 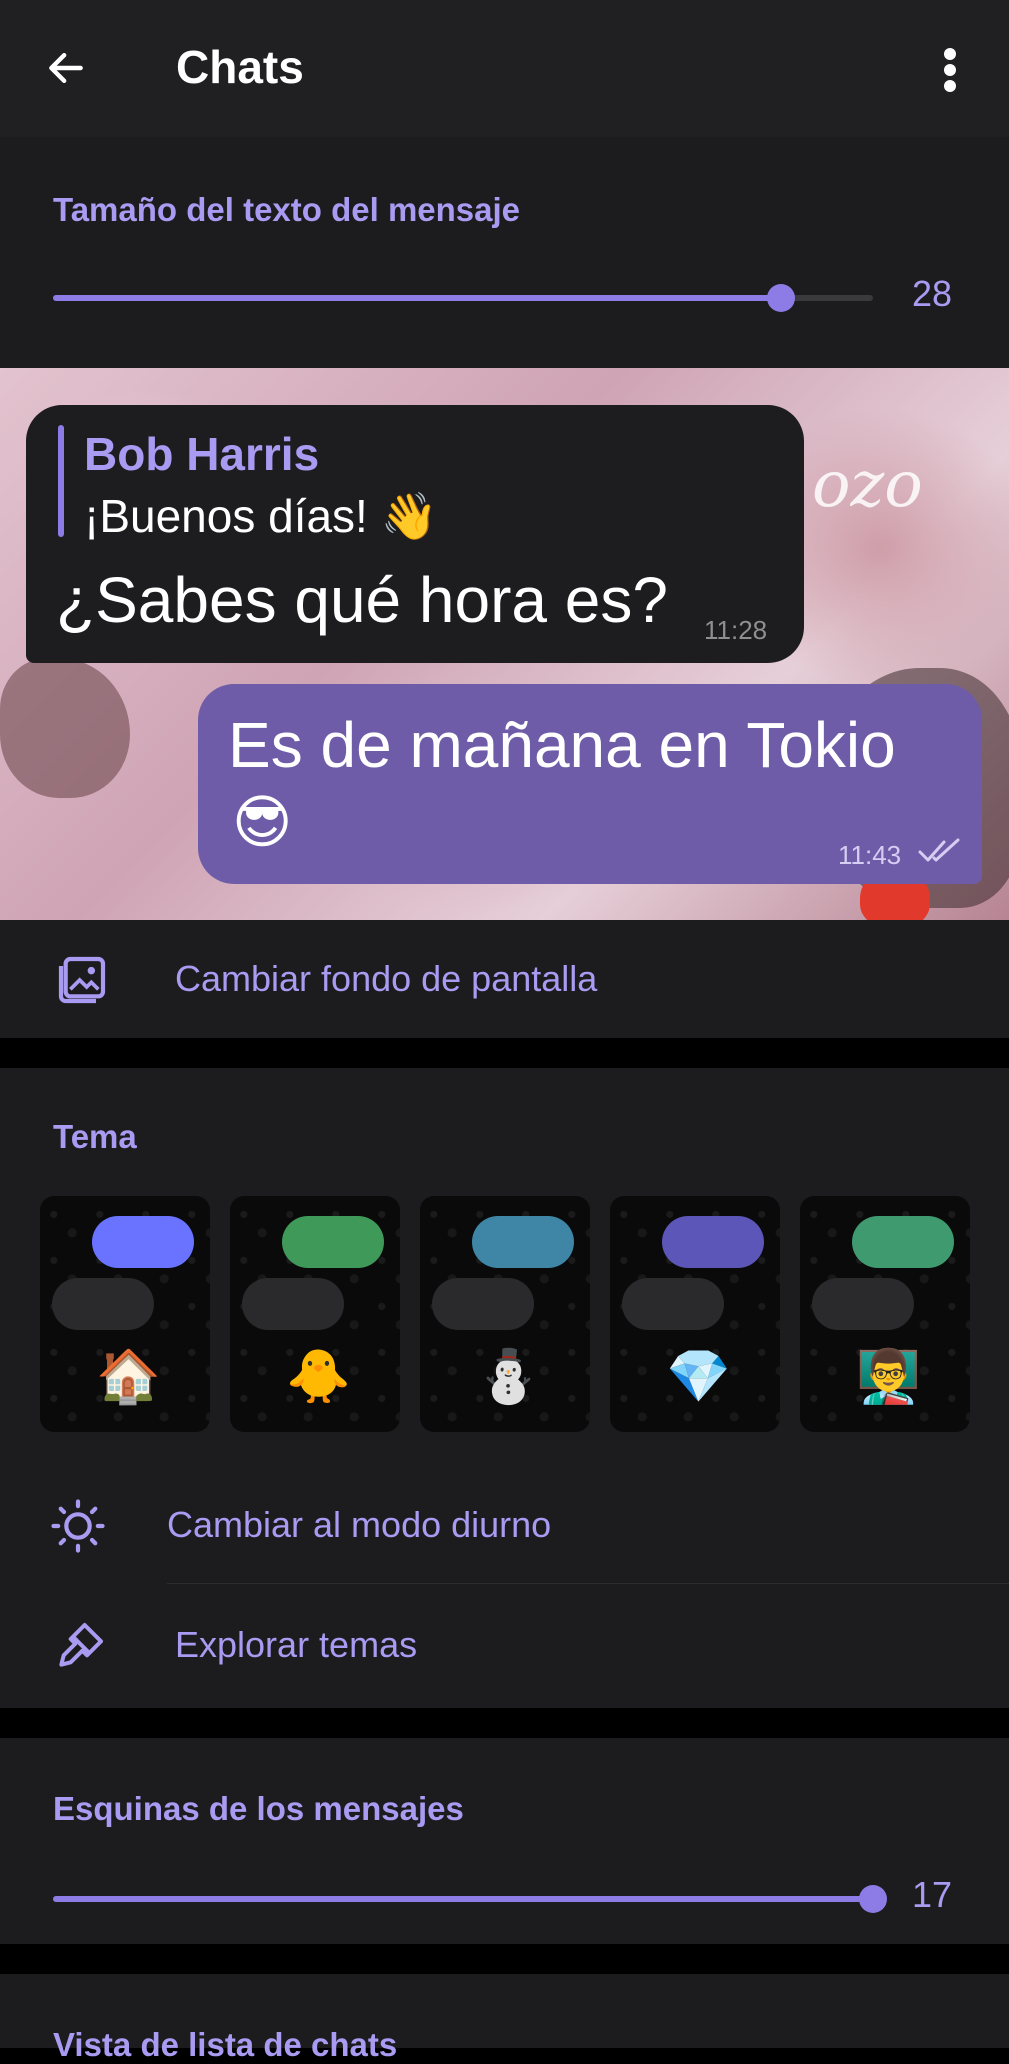 What do you see at coordinates (504, 1646) in the screenshot?
I see `browse-themes-row: Explorar temas` at bounding box center [504, 1646].